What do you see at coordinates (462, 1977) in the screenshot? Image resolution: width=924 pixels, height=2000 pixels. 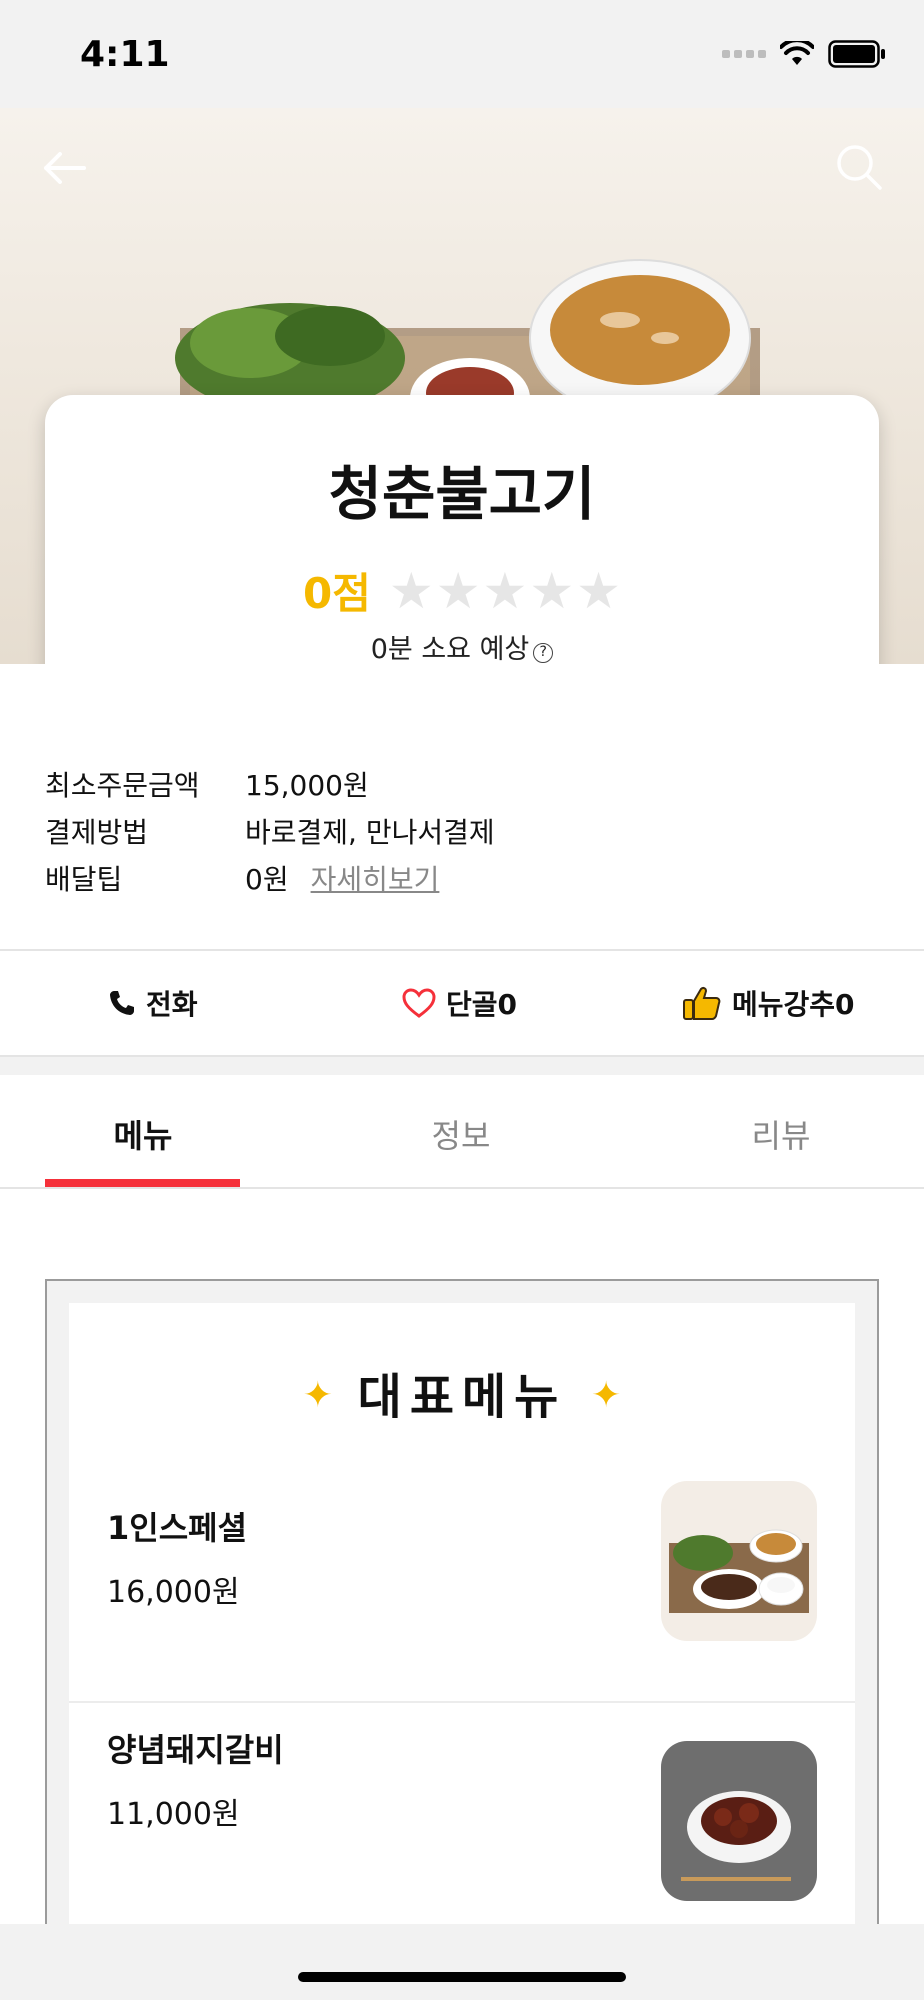 I see `home-indicator` at bounding box center [462, 1977].